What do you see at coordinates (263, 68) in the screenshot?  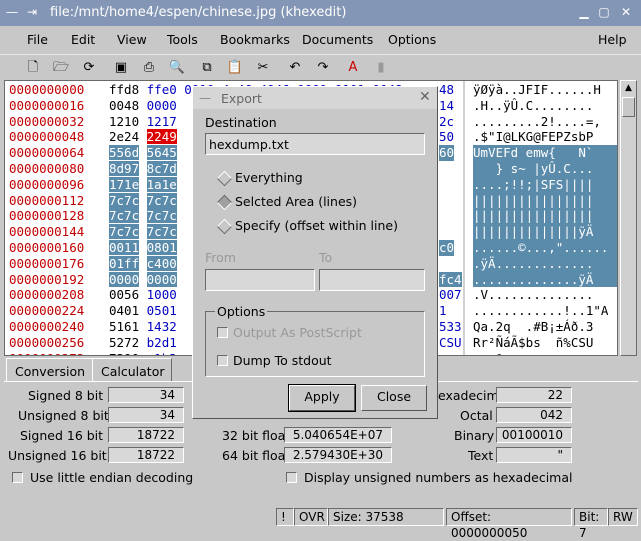 I see `cut-icon: ✂` at bounding box center [263, 68].